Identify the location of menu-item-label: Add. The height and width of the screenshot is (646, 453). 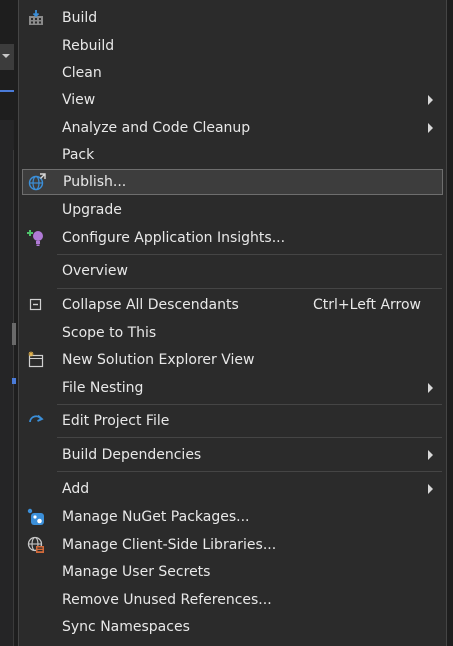
(76, 489).